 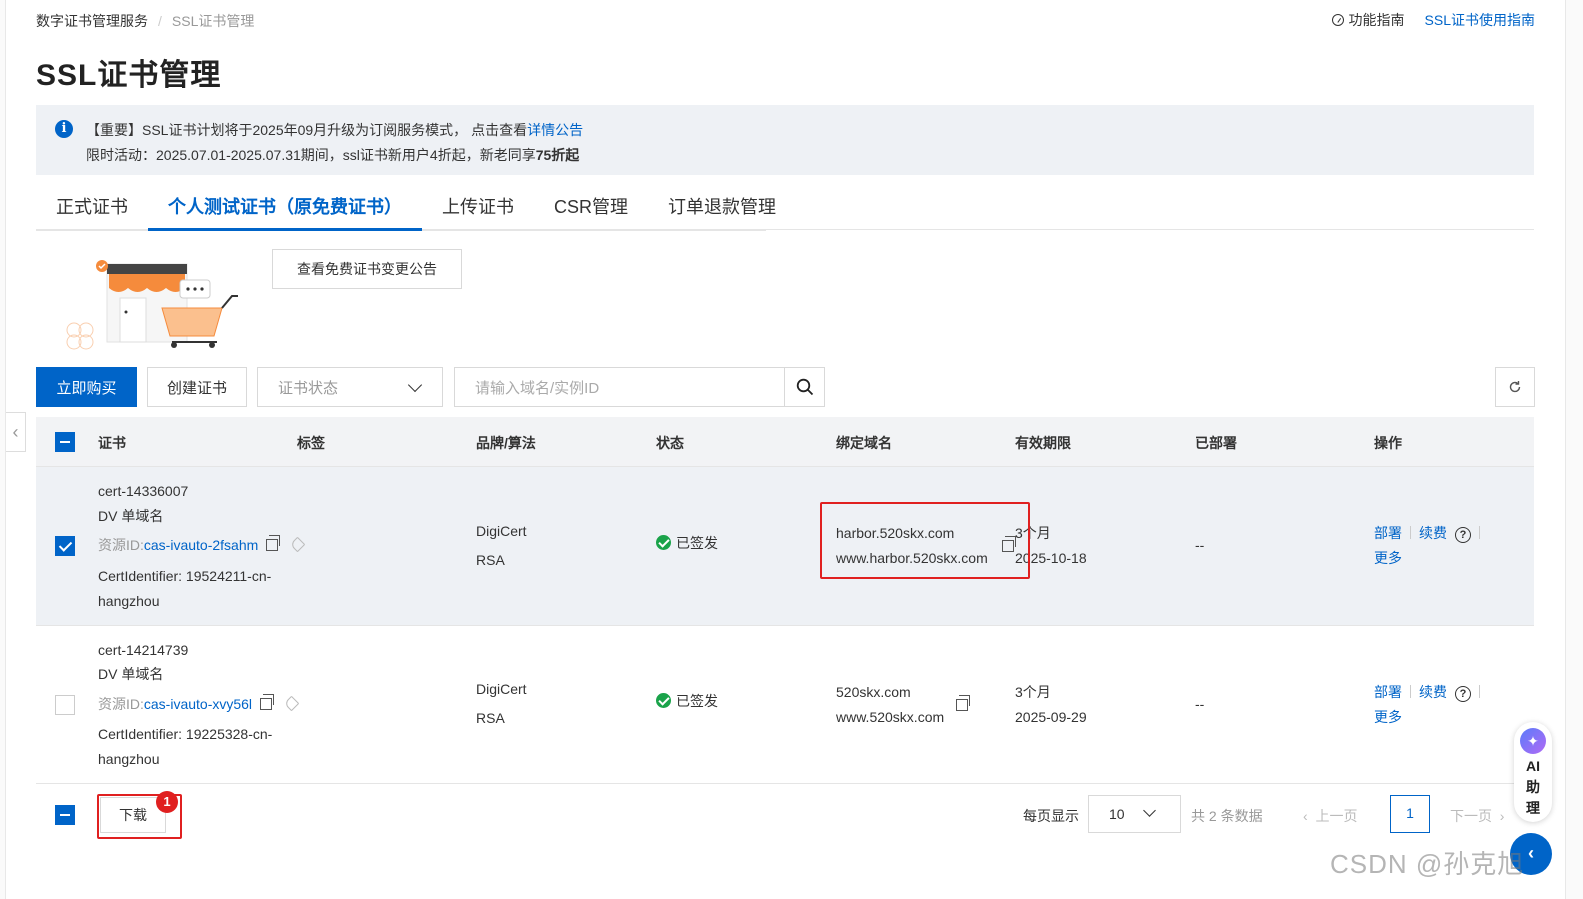 What do you see at coordinates (16, 432) in the screenshot?
I see `nav-collapse-chevron-icon: ‹` at bounding box center [16, 432].